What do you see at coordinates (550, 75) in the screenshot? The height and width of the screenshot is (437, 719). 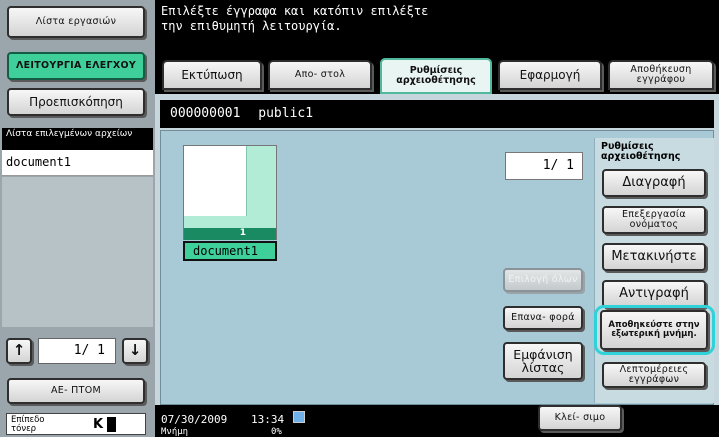 I see `tab-application: Εφαρμογή` at bounding box center [550, 75].